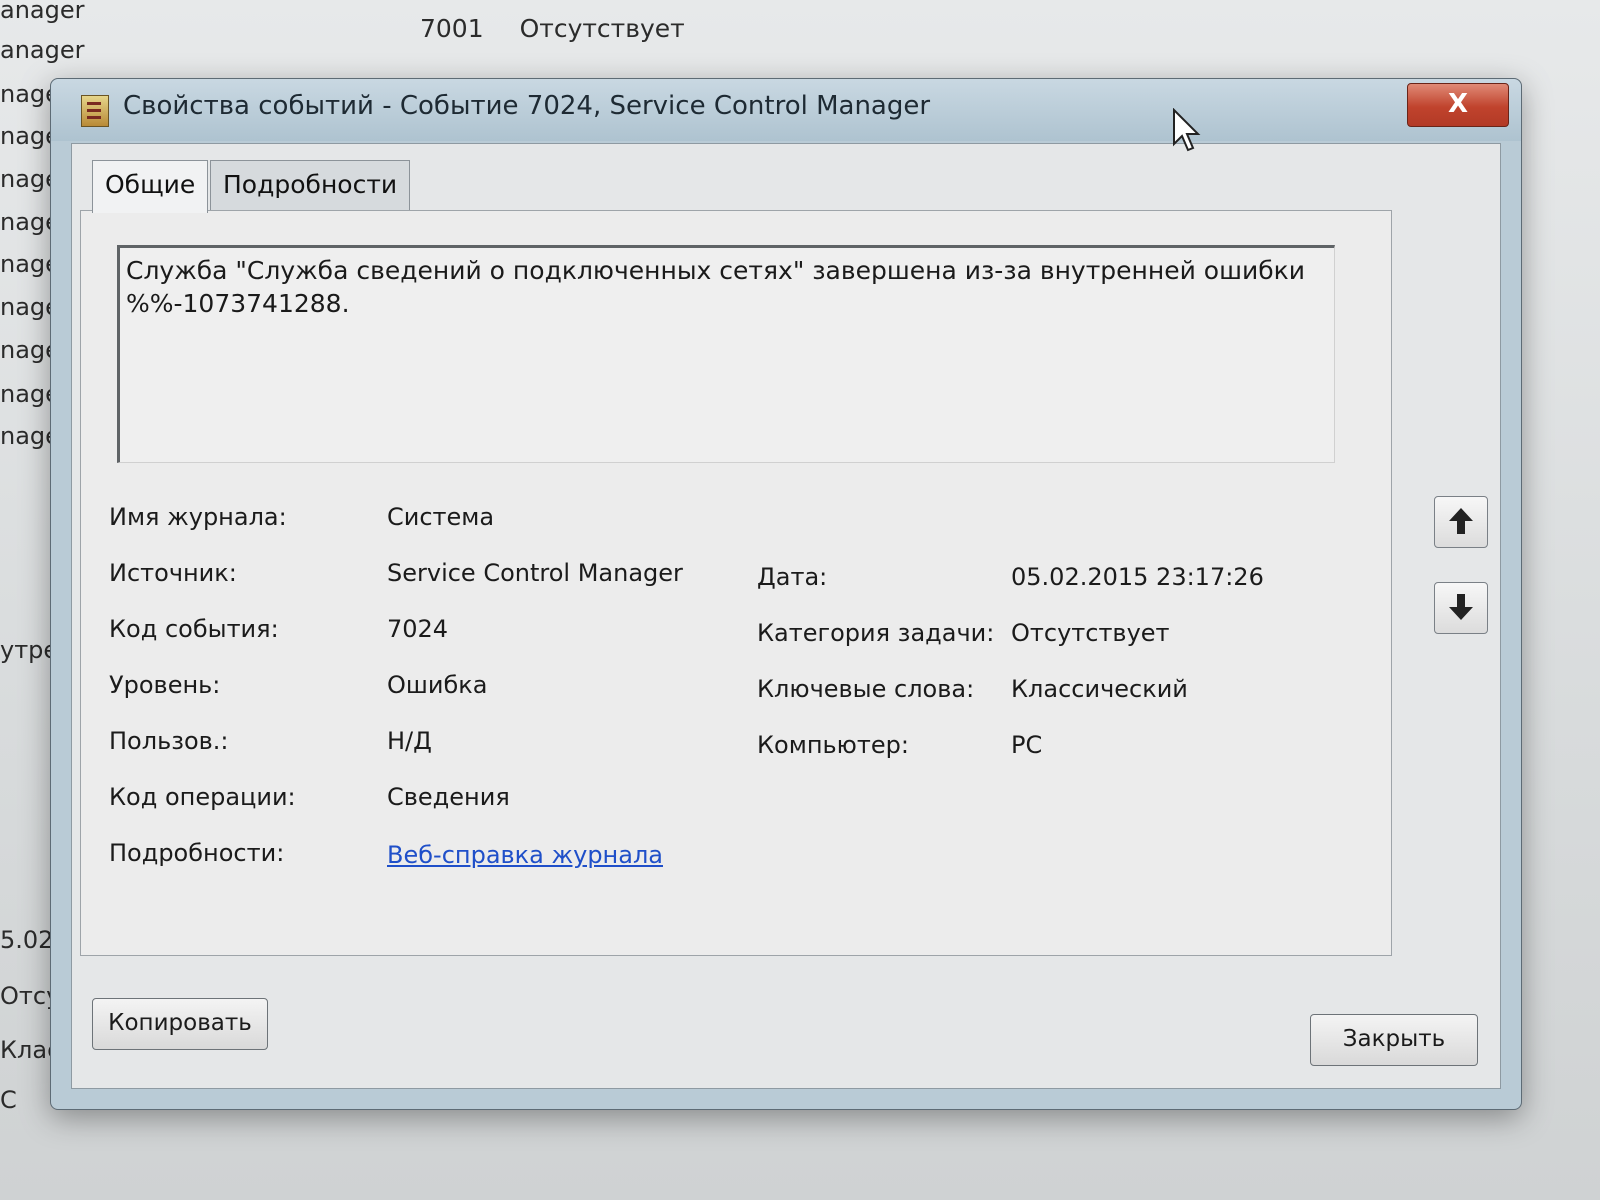 The height and width of the screenshot is (1200, 1600). Describe the element at coordinates (202, 797) in the screenshot. I see `opcode-label: Код операции:` at that location.